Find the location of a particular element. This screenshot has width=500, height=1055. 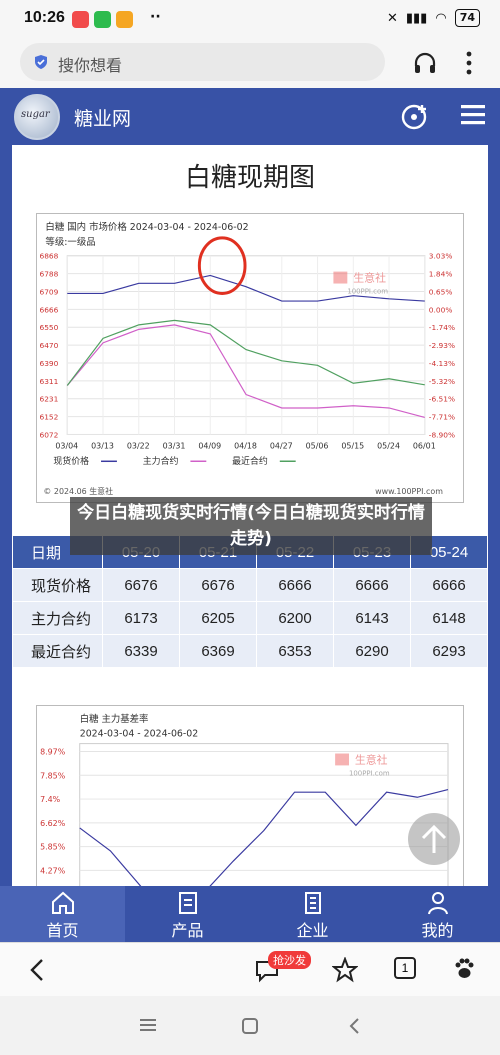

chart-subtitle: 等级:一级品 is located at coordinates (70, 242).